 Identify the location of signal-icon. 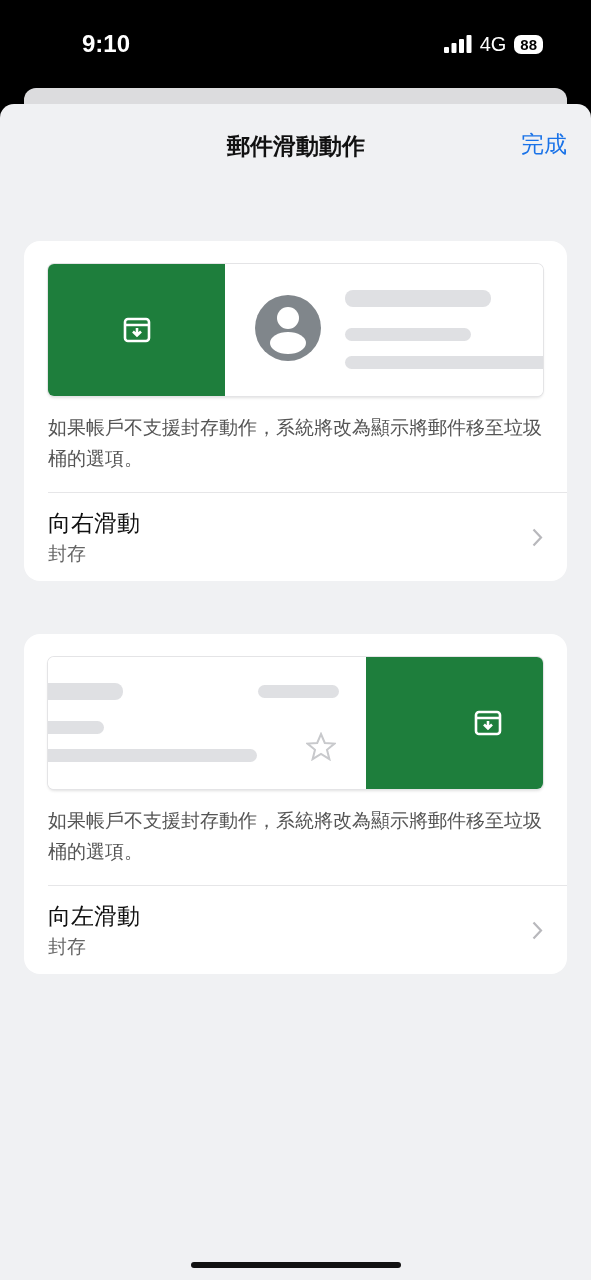
(457, 44).